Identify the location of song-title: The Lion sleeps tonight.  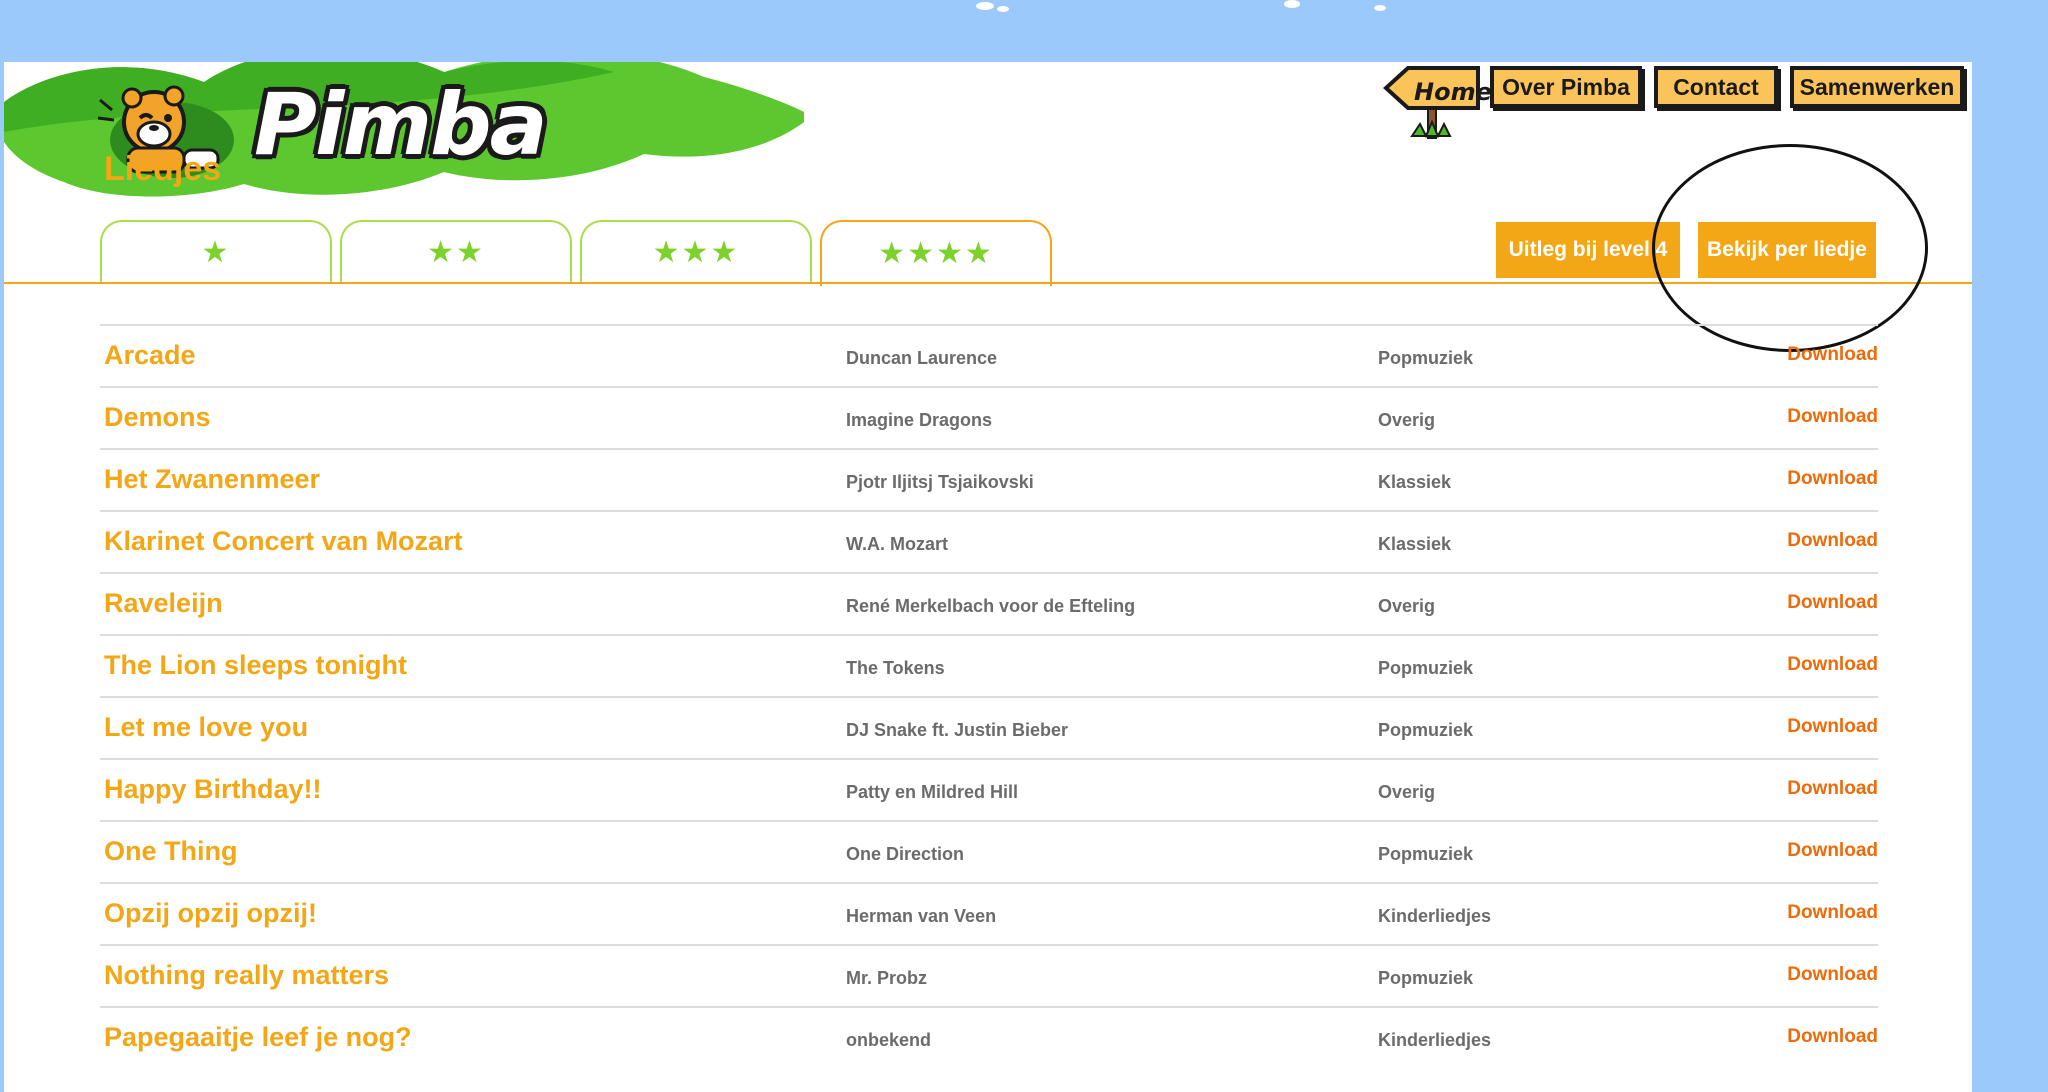
(255, 665).